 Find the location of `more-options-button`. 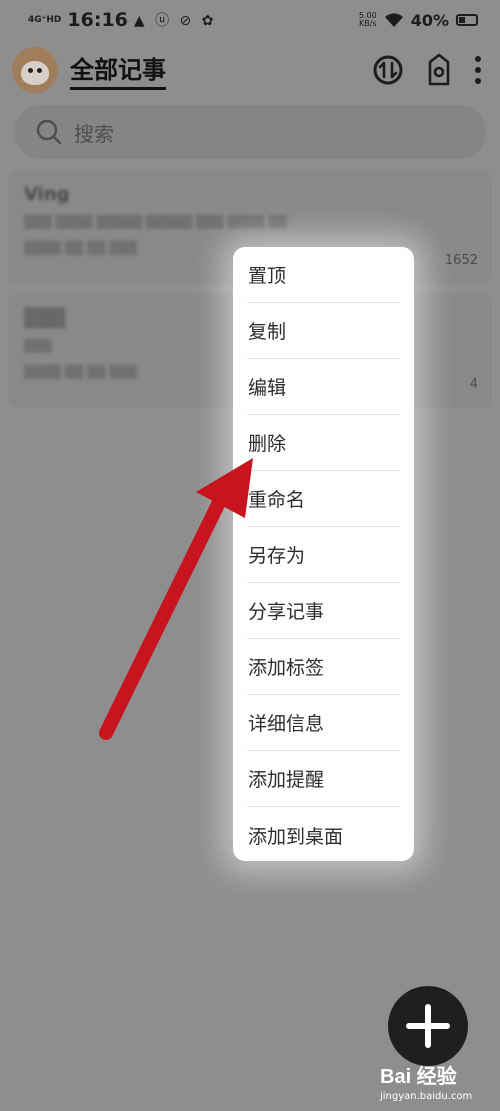

more-options-button is located at coordinates (478, 70).